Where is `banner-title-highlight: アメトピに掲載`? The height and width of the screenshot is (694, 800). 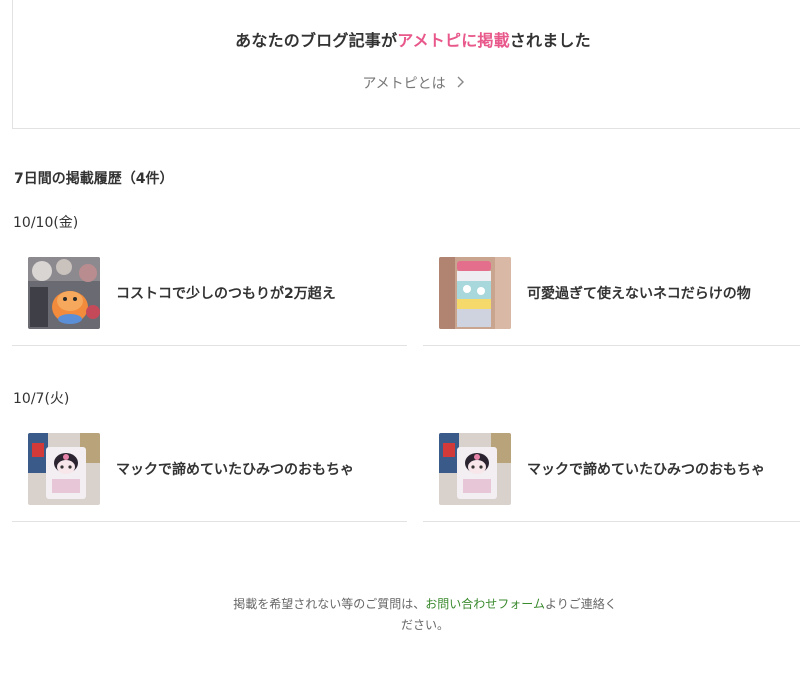 banner-title-highlight: アメトピに掲載 is located at coordinates (453, 40).